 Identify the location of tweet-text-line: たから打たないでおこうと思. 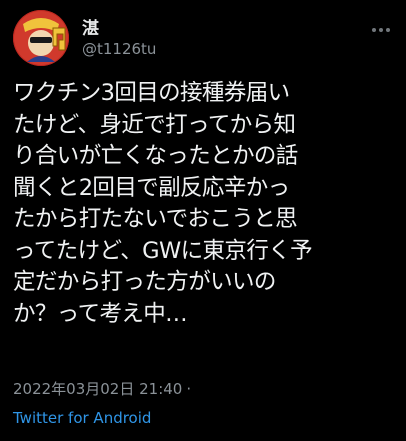
(155, 219).